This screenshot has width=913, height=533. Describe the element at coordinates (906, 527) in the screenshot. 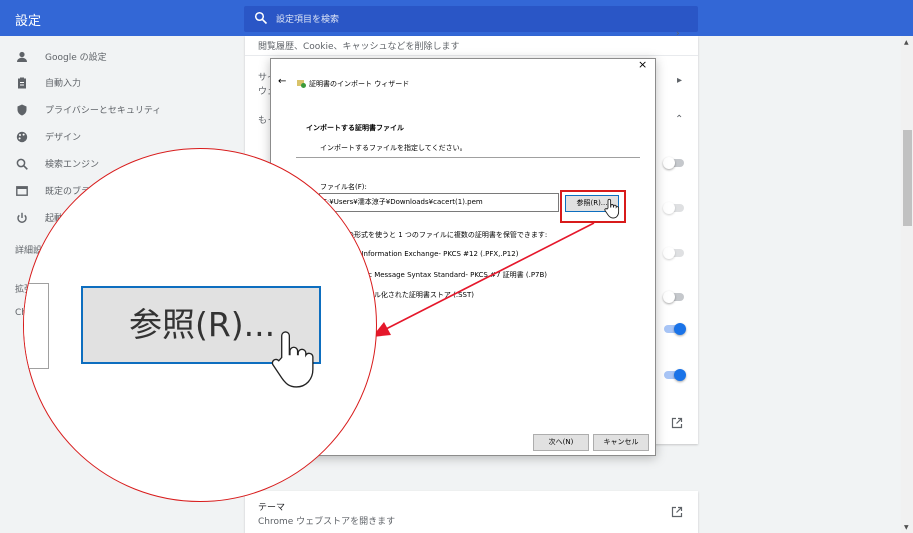

I see `scroll-down-arrow: ▼` at that location.